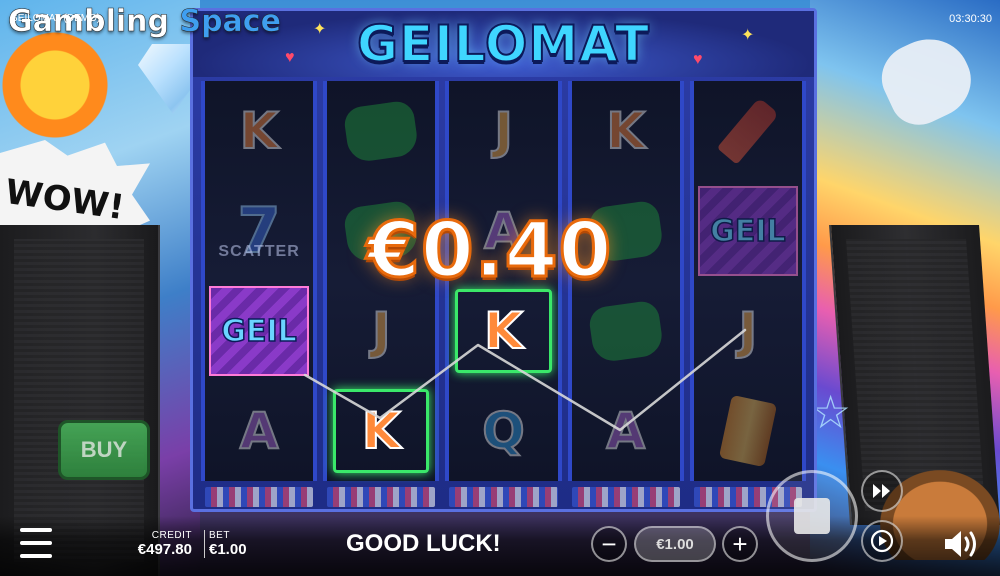 The image size is (1000, 576). I want to click on plus-icon: +, so click(740, 544).